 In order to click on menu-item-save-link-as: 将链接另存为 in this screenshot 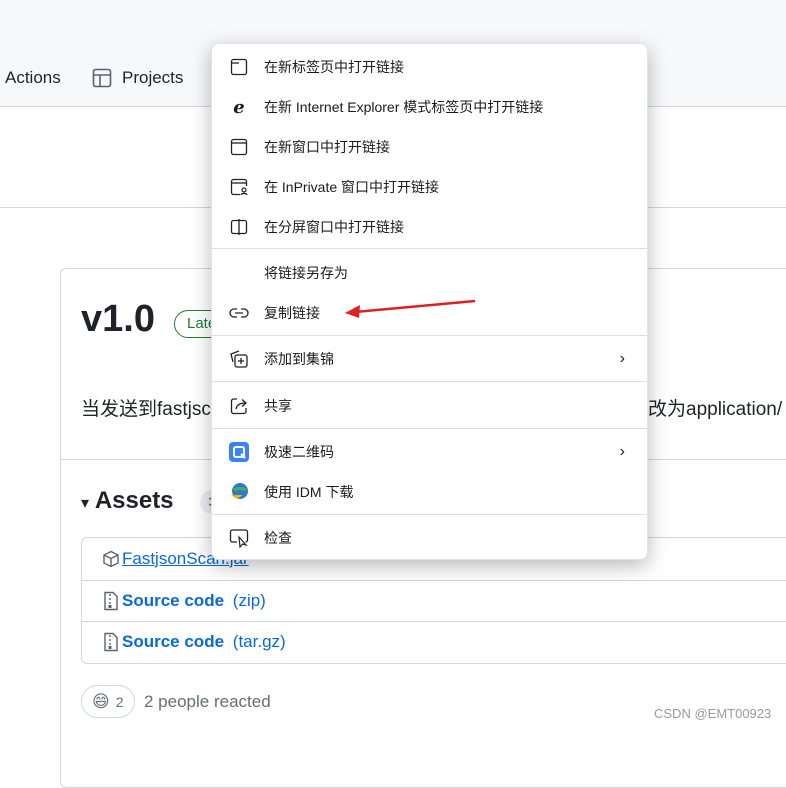, I will do `click(429, 273)`.